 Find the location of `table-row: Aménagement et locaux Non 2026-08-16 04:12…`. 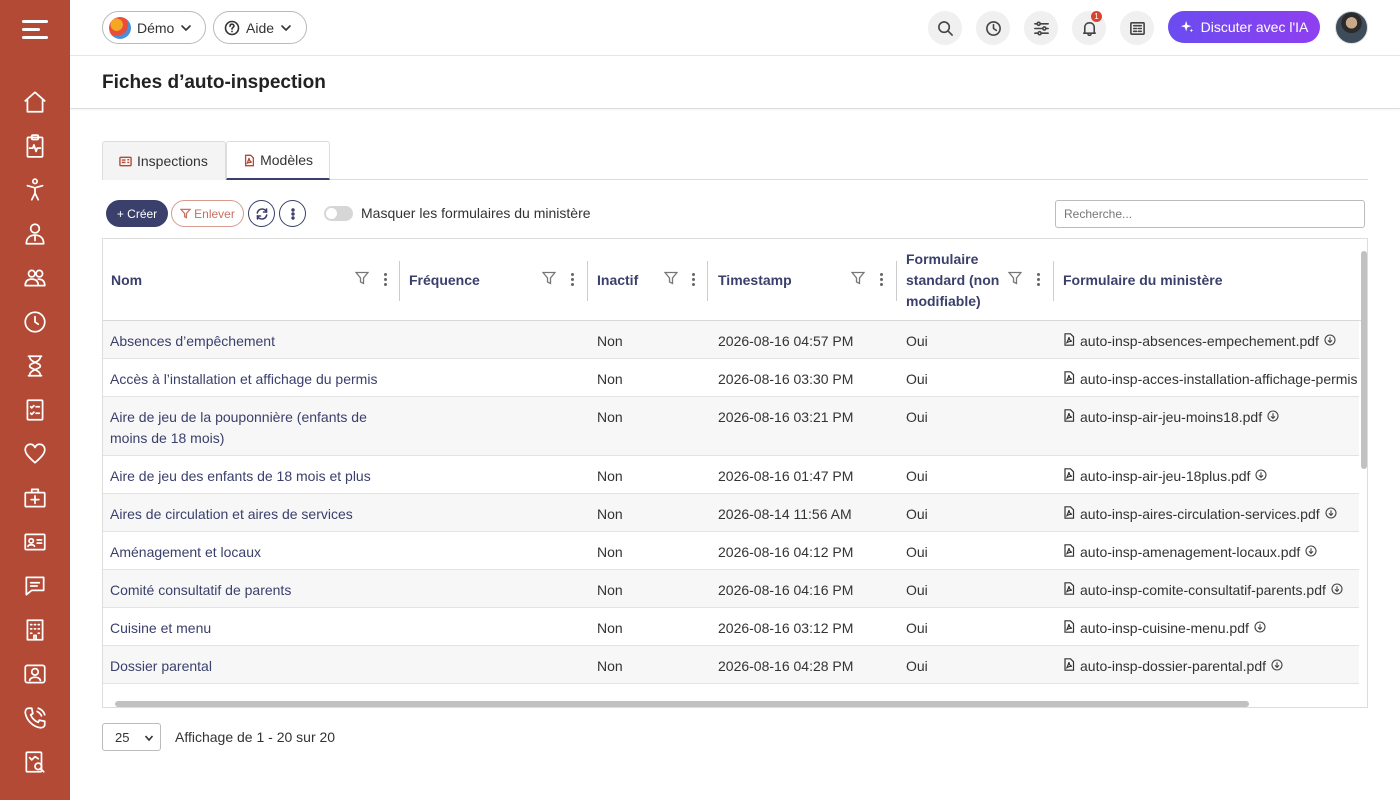

table-row: Aménagement et locaux Non 2026-08-16 04:12… is located at coordinates (731, 551).